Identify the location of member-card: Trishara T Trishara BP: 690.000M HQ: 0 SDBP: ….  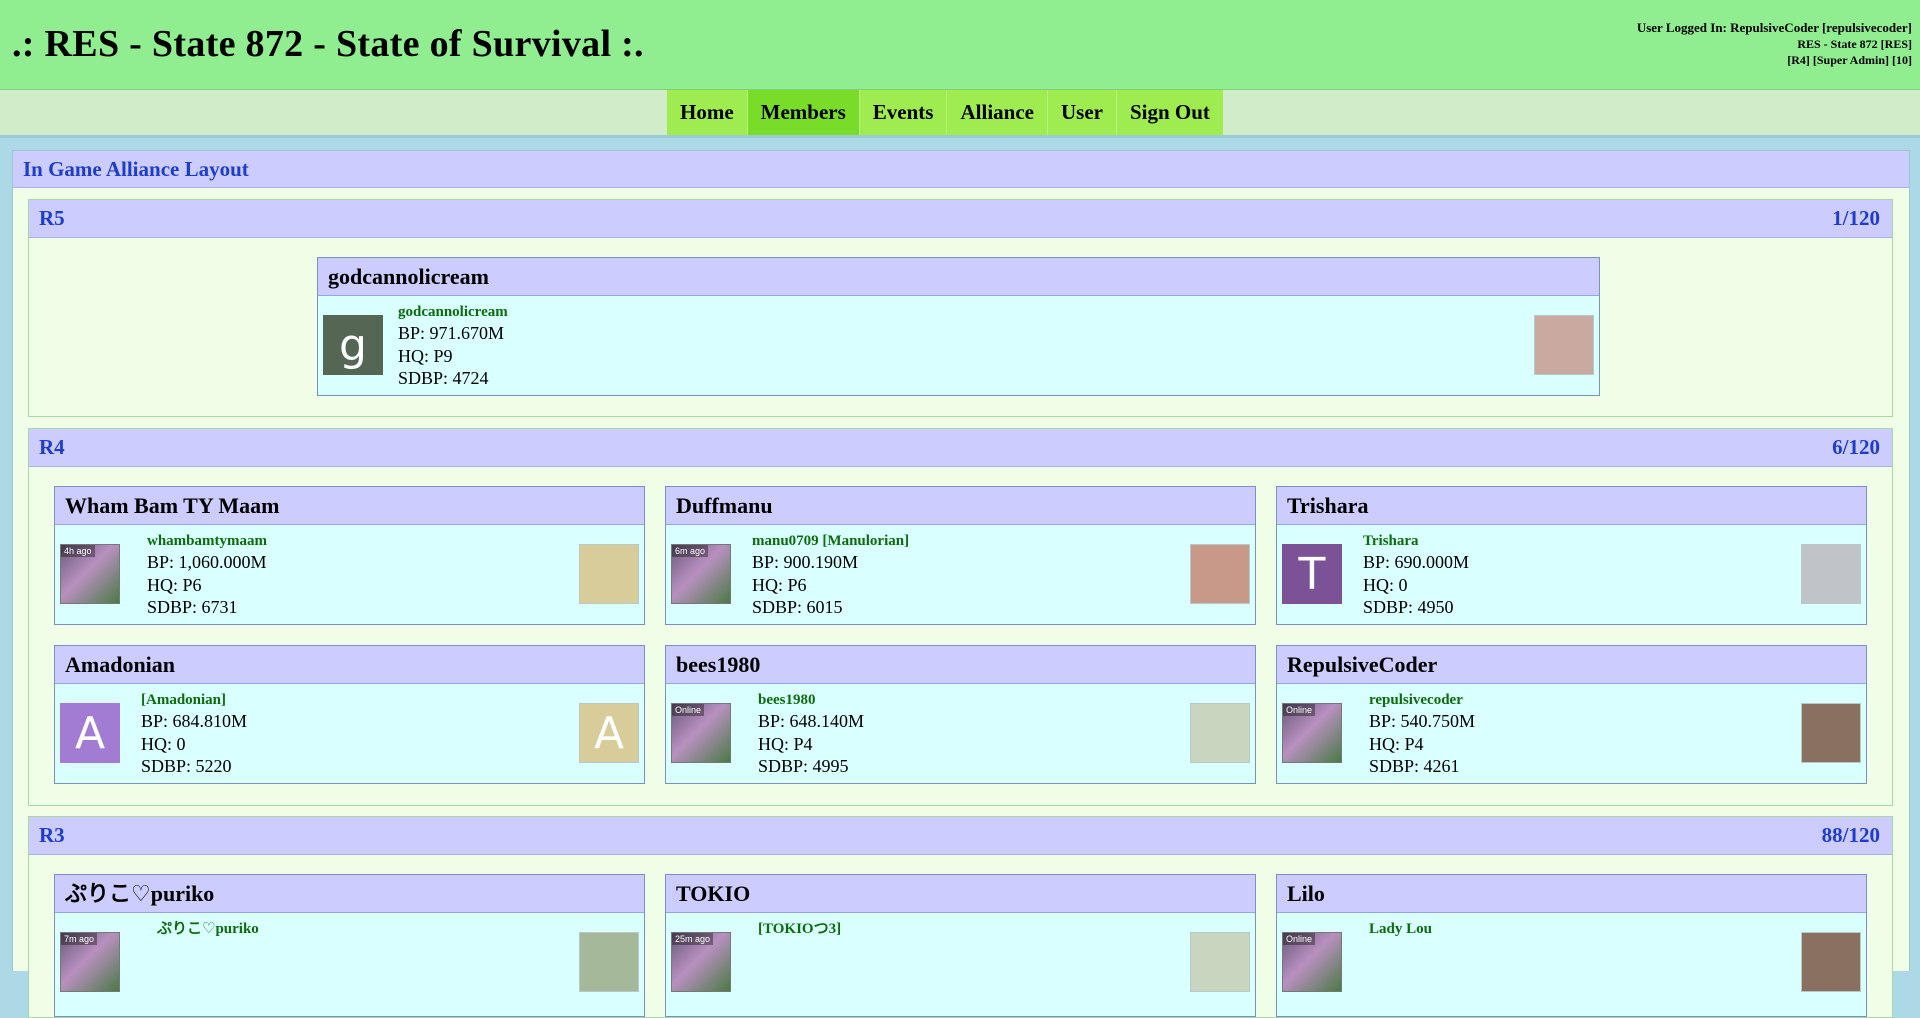
(1571, 555).